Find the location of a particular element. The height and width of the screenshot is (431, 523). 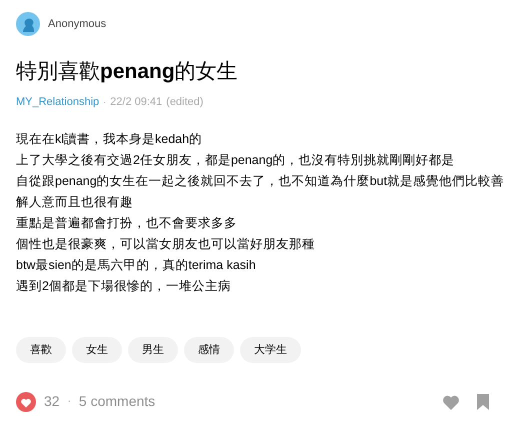

avatar-icon is located at coordinates (28, 24).